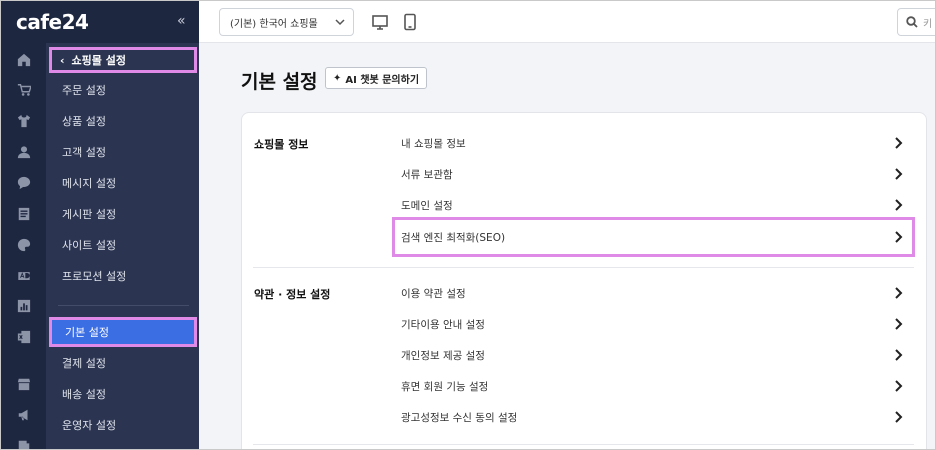 The width and height of the screenshot is (936, 450). I want to click on chevron-left-icon: ‹, so click(62, 60).